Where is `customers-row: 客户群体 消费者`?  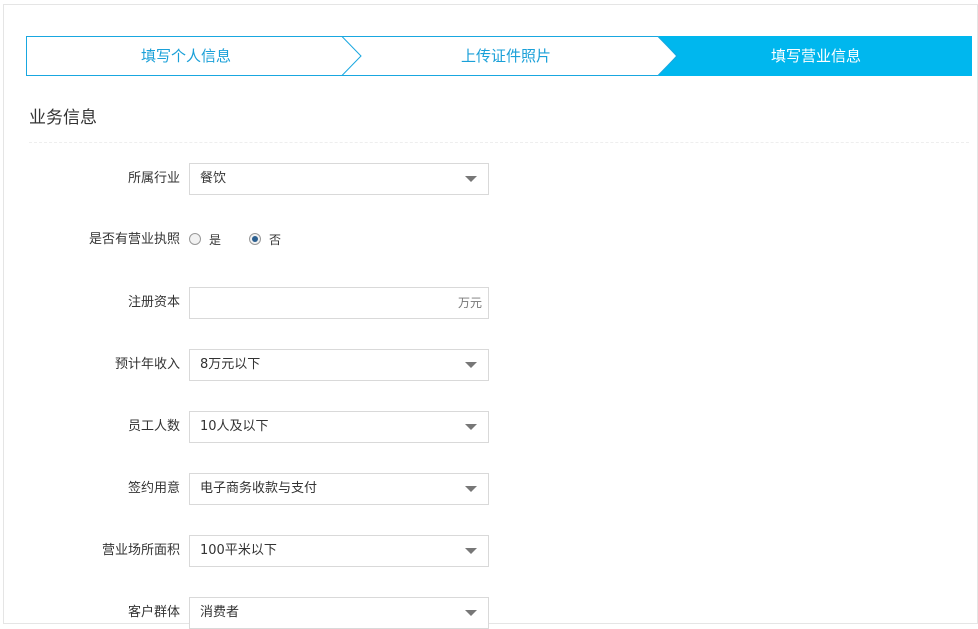
customers-row: 客户群体 消费者 is located at coordinates (489, 613).